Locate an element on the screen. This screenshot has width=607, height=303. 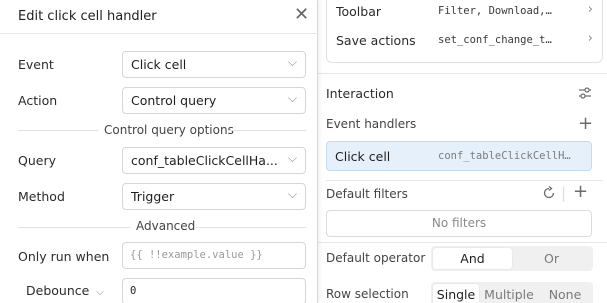
debounce-label: Debounce ⌵ is located at coordinates (65, 290).